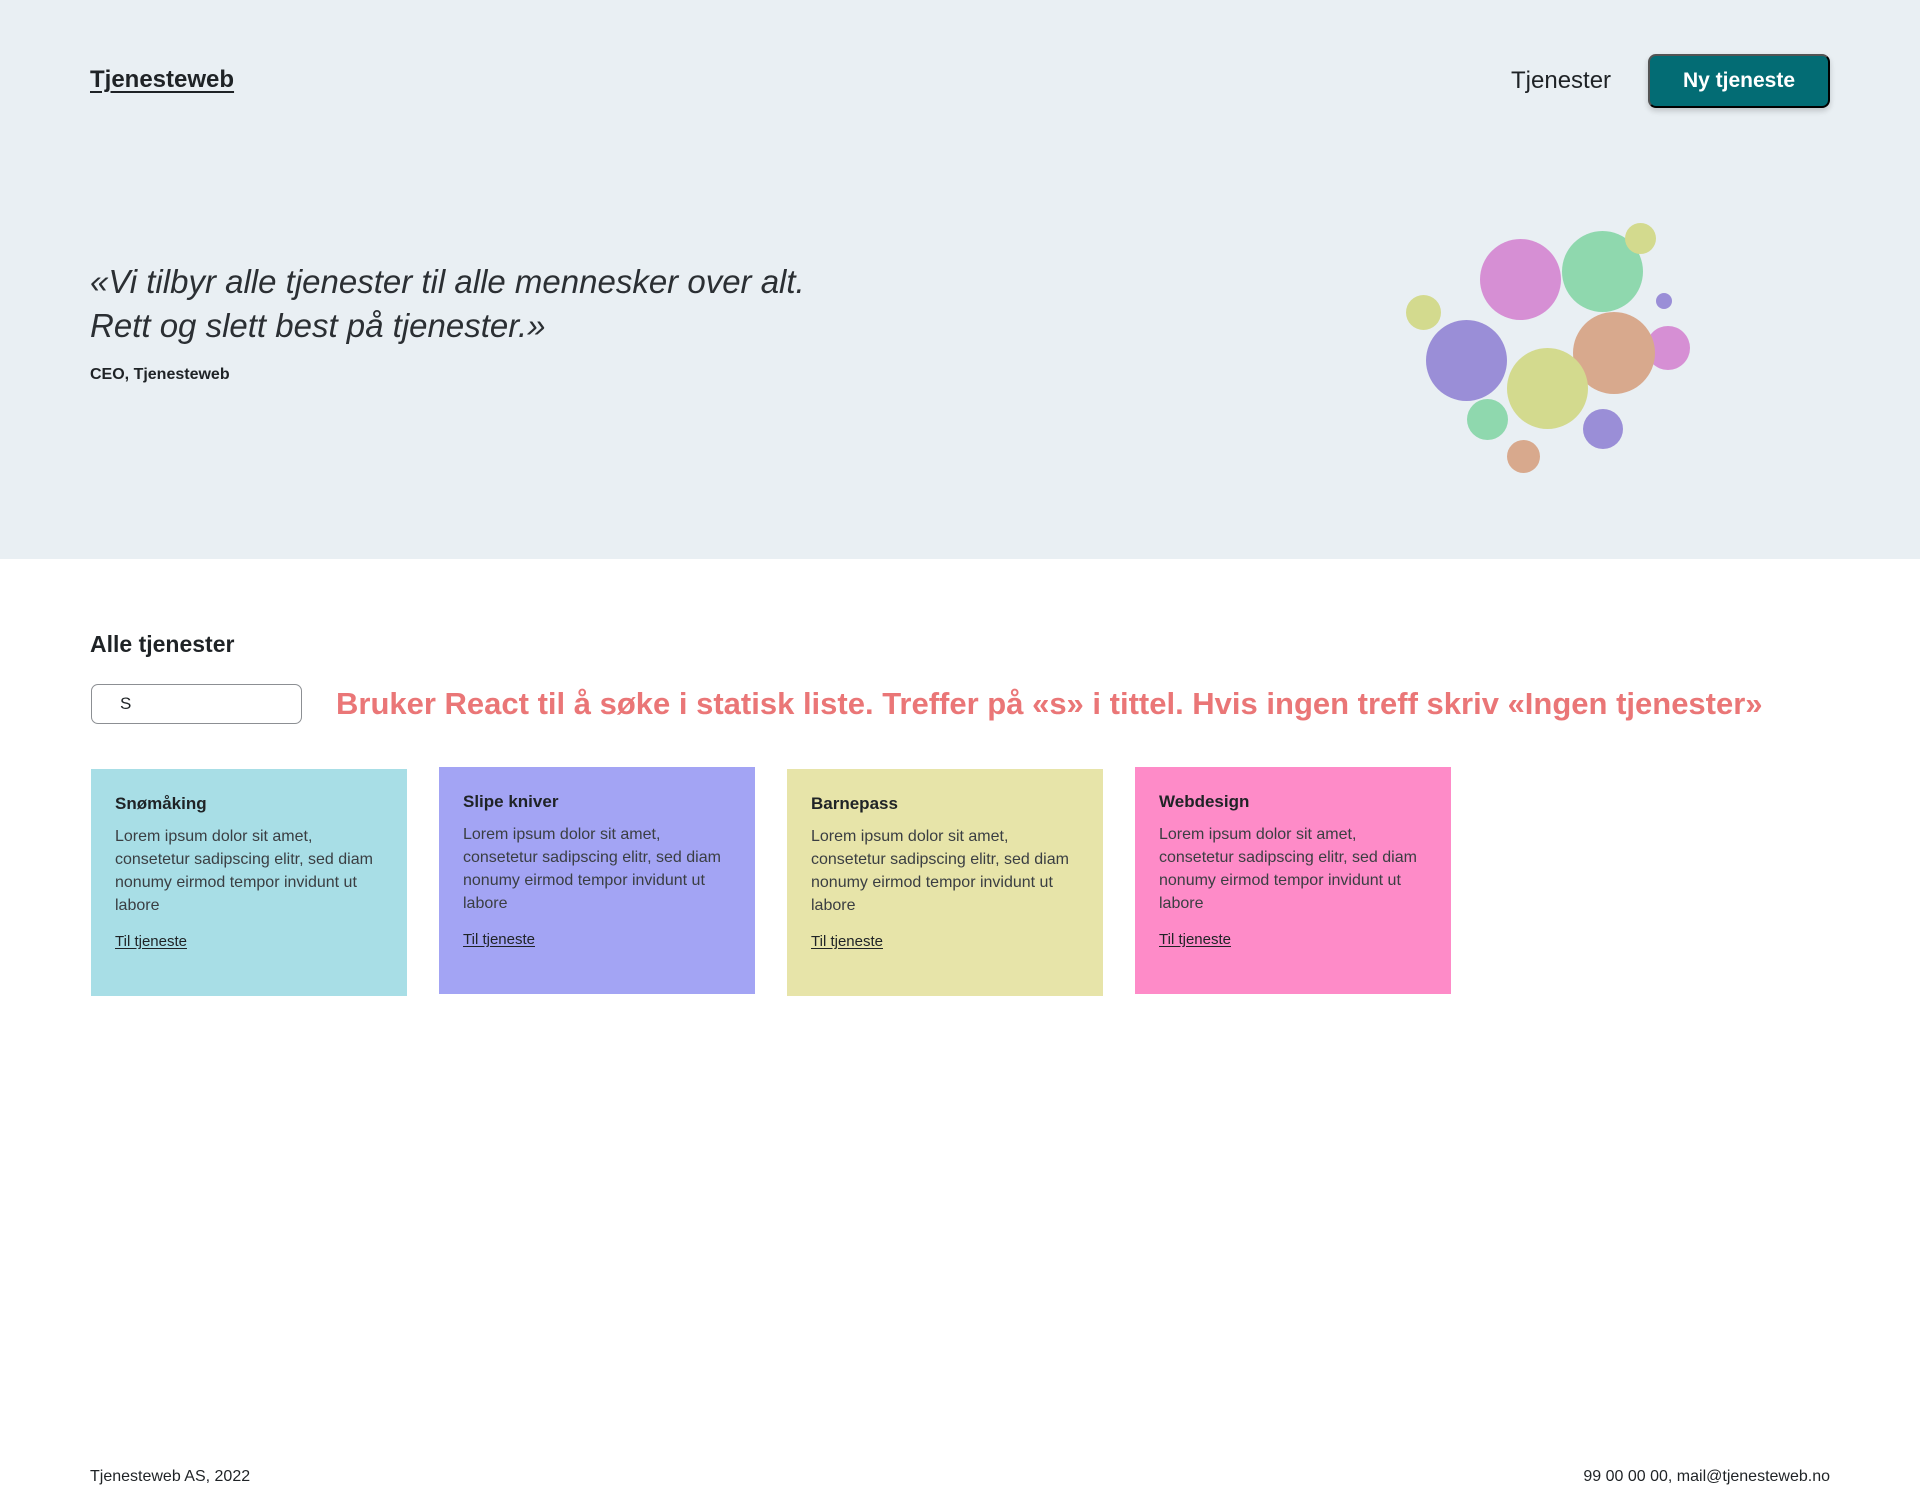 The height and width of the screenshot is (1507, 1920). What do you see at coordinates (511, 801) in the screenshot?
I see `card-title: Slipe kniver` at bounding box center [511, 801].